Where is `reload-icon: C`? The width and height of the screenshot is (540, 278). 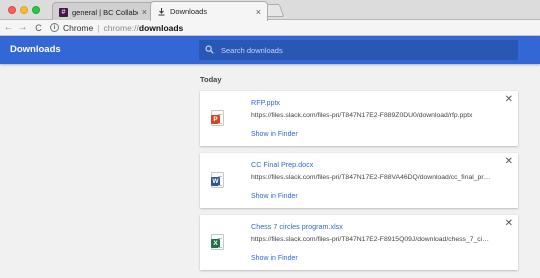 reload-icon: C is located at coordinates (38, 28).